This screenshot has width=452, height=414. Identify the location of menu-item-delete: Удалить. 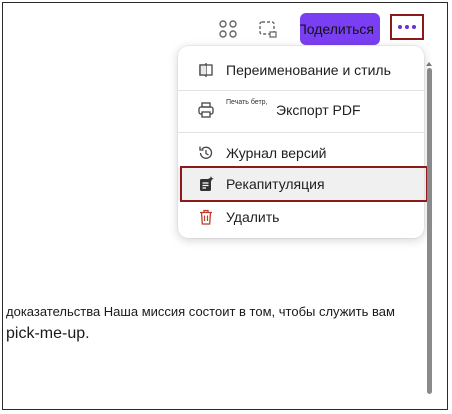
(301, 217).